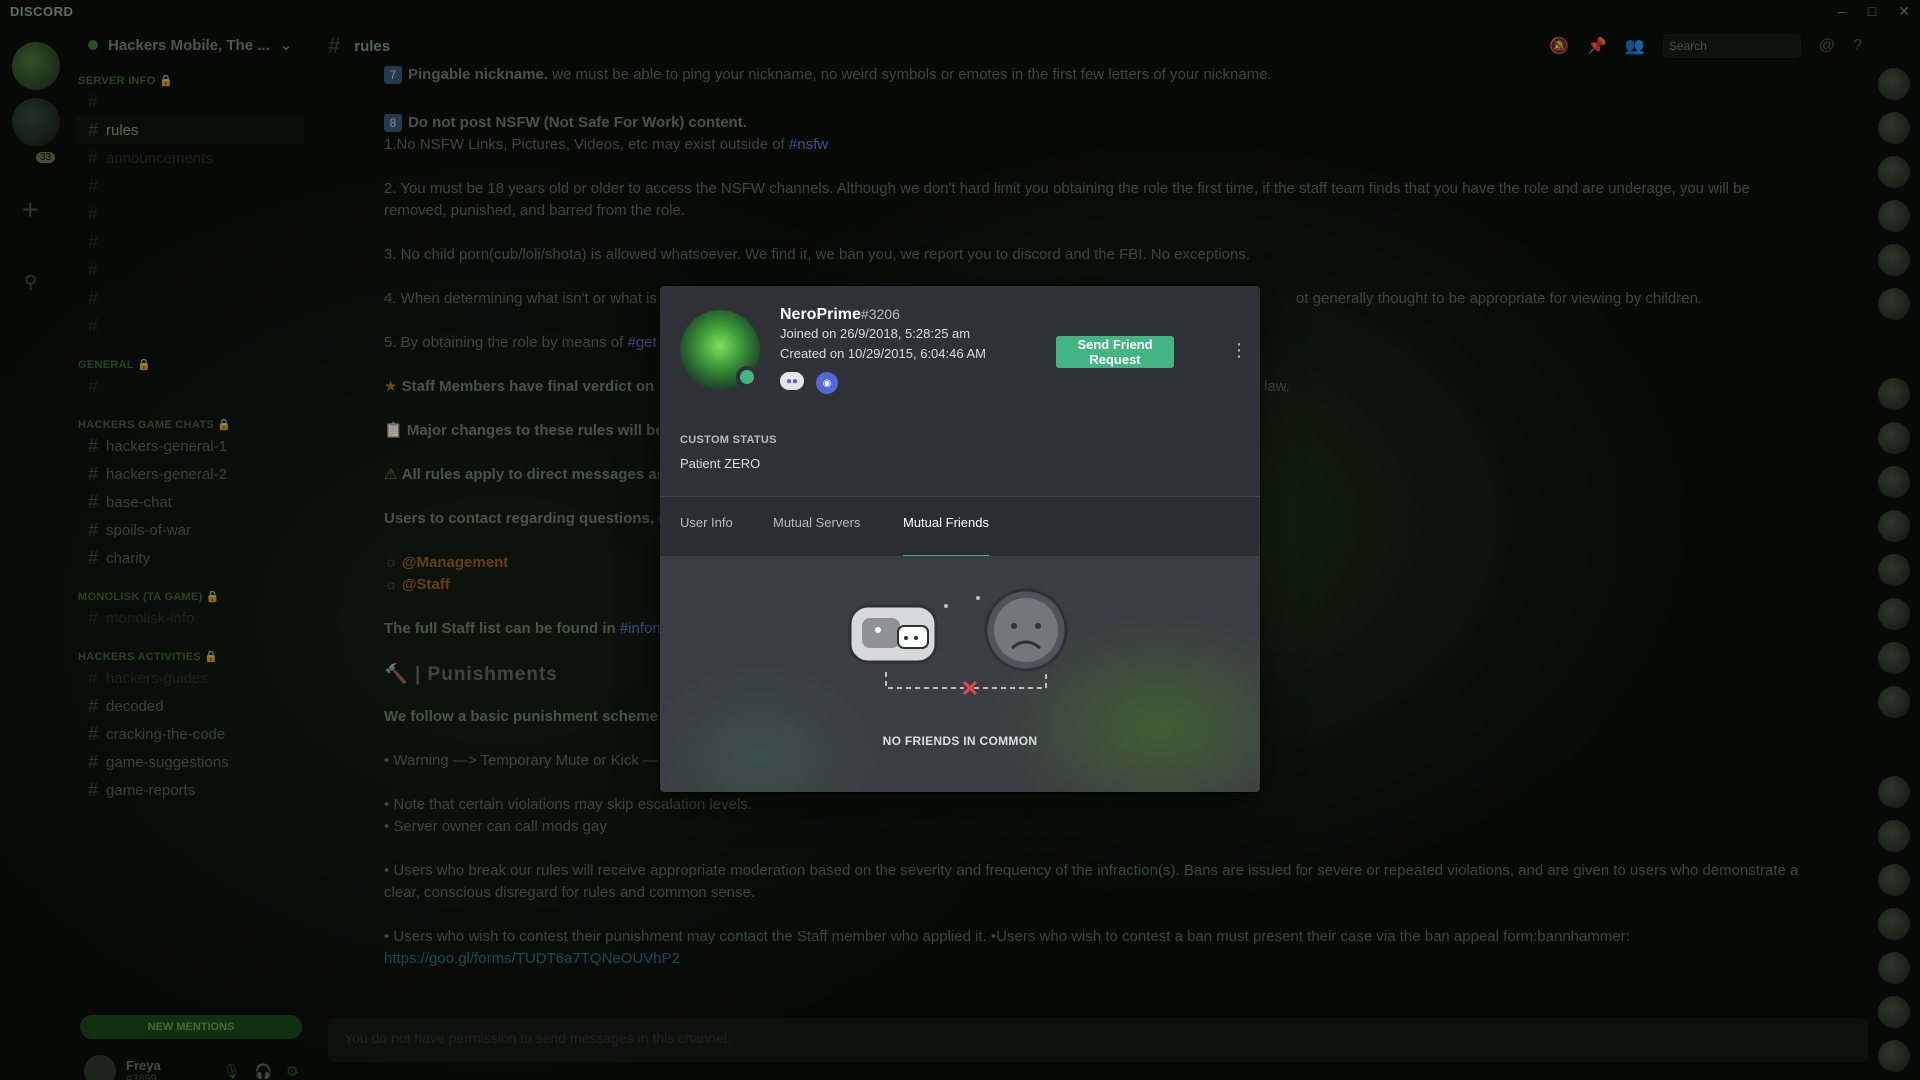 The height and width of the screenshot is (1080, 1920). Describe the element at coordinates (893, 634) in the screenshot. I see `controller-icon` at that location.